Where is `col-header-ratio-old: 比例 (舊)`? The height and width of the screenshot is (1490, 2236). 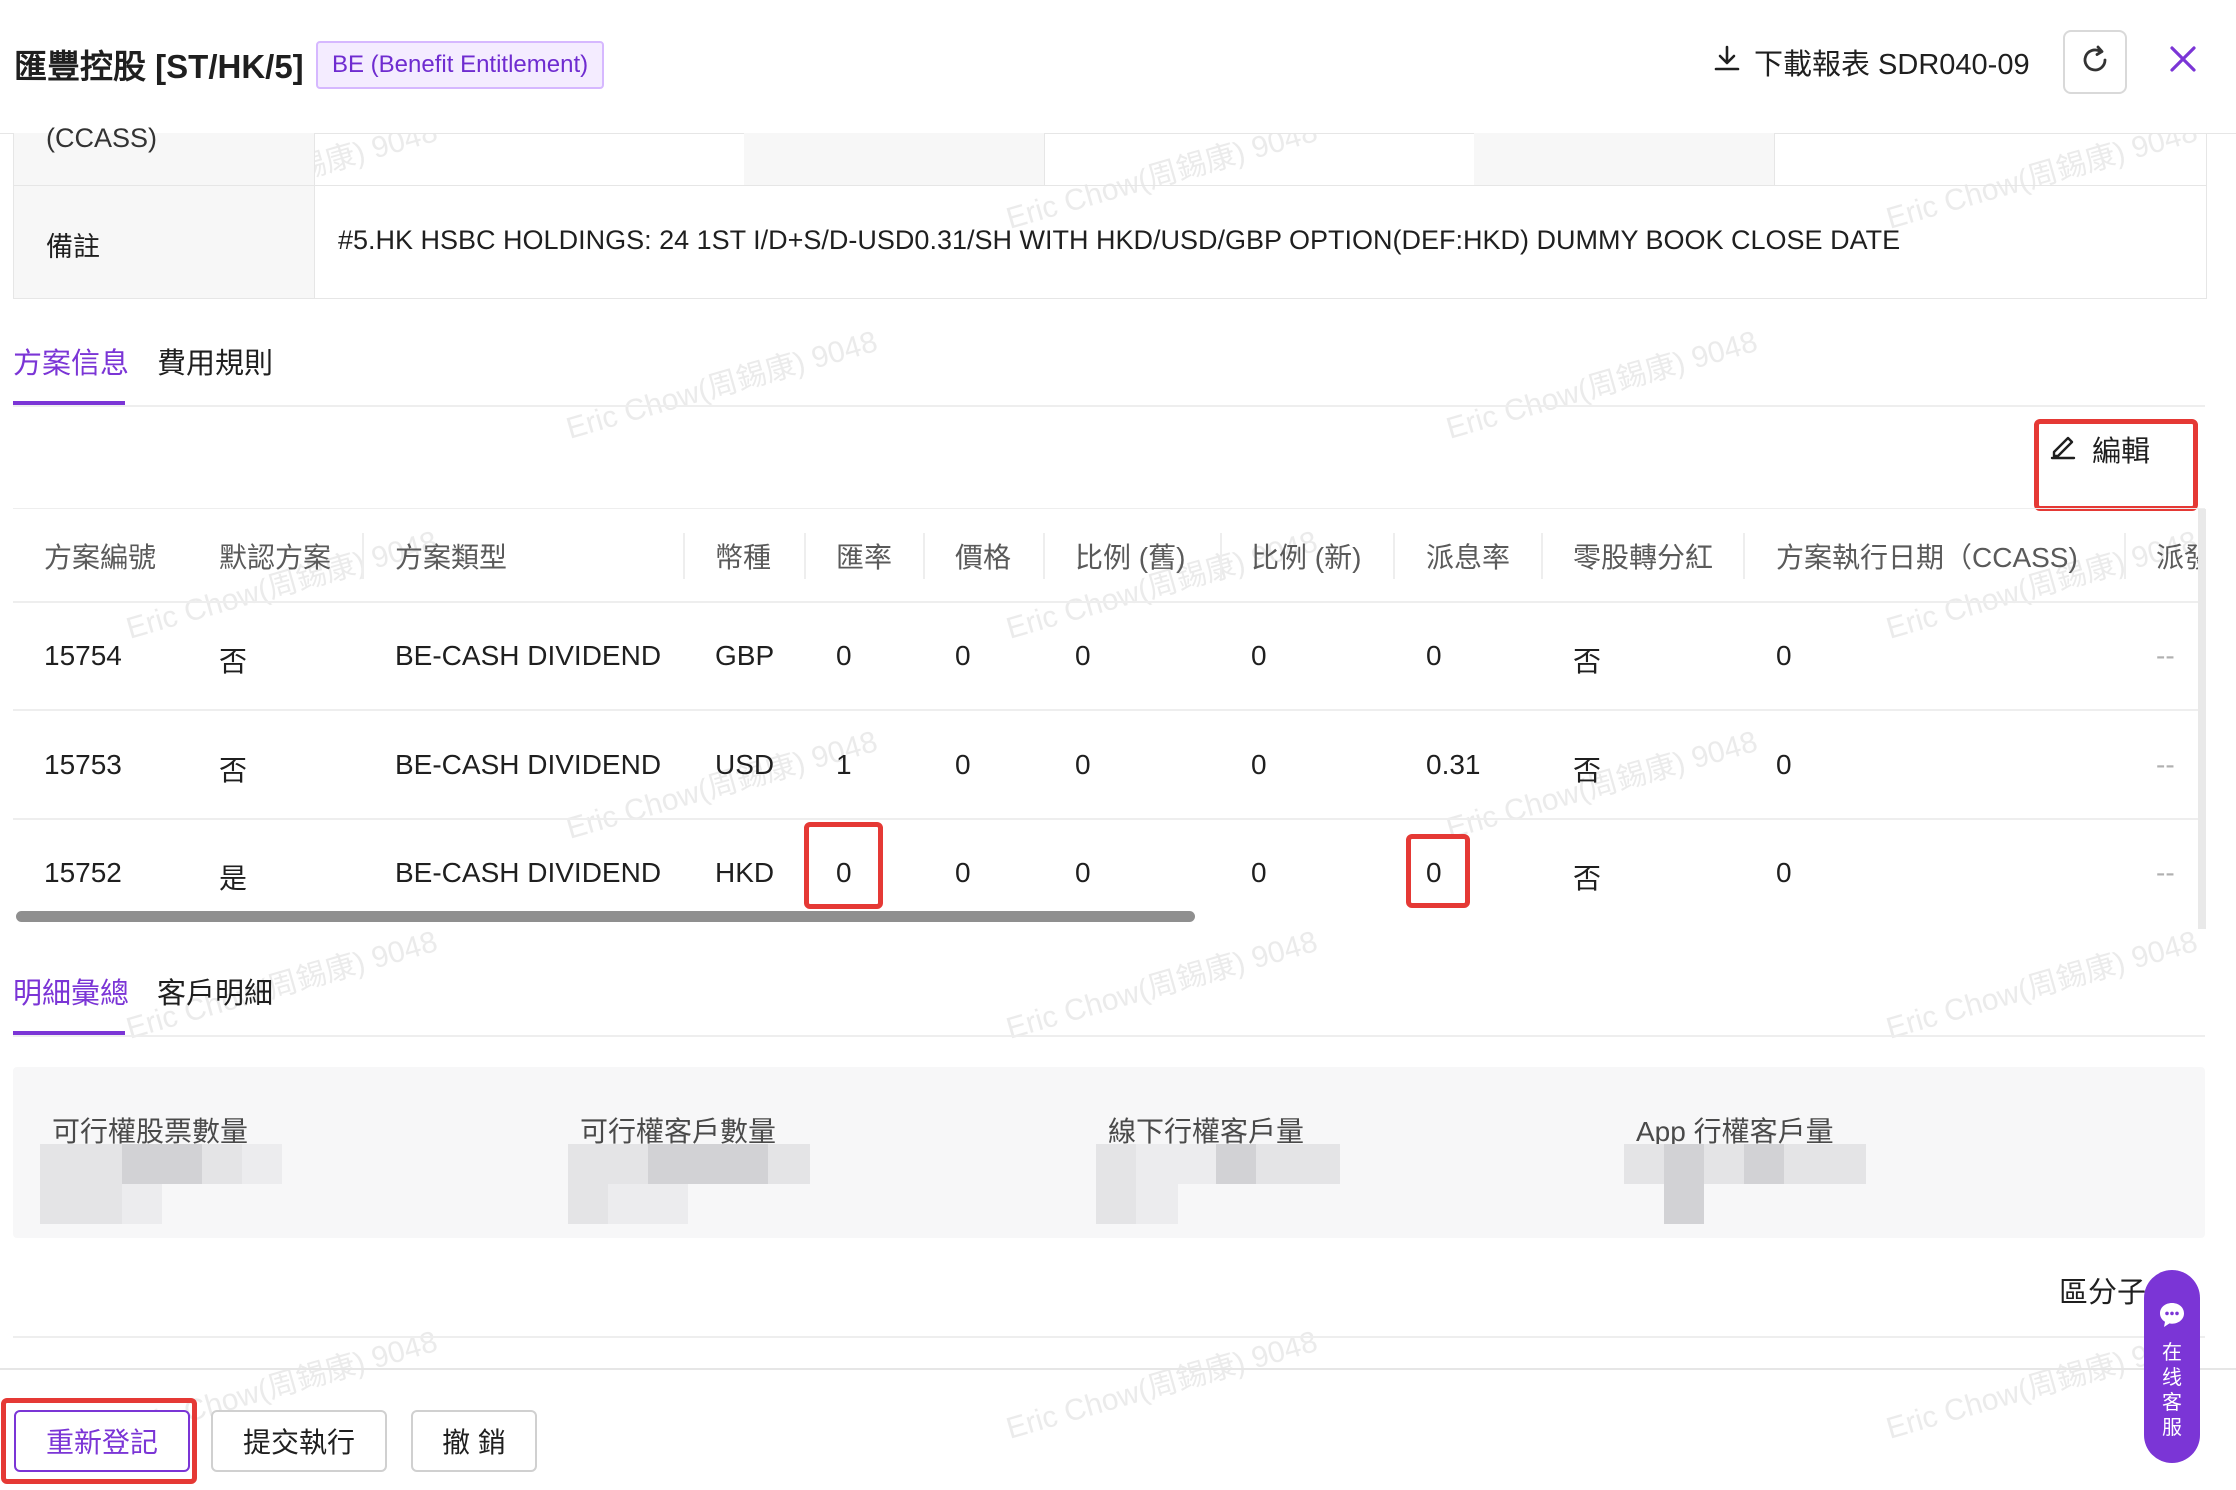 col-header-ratio-old: 比例 (舊) is located at coordinates (1130, 557).